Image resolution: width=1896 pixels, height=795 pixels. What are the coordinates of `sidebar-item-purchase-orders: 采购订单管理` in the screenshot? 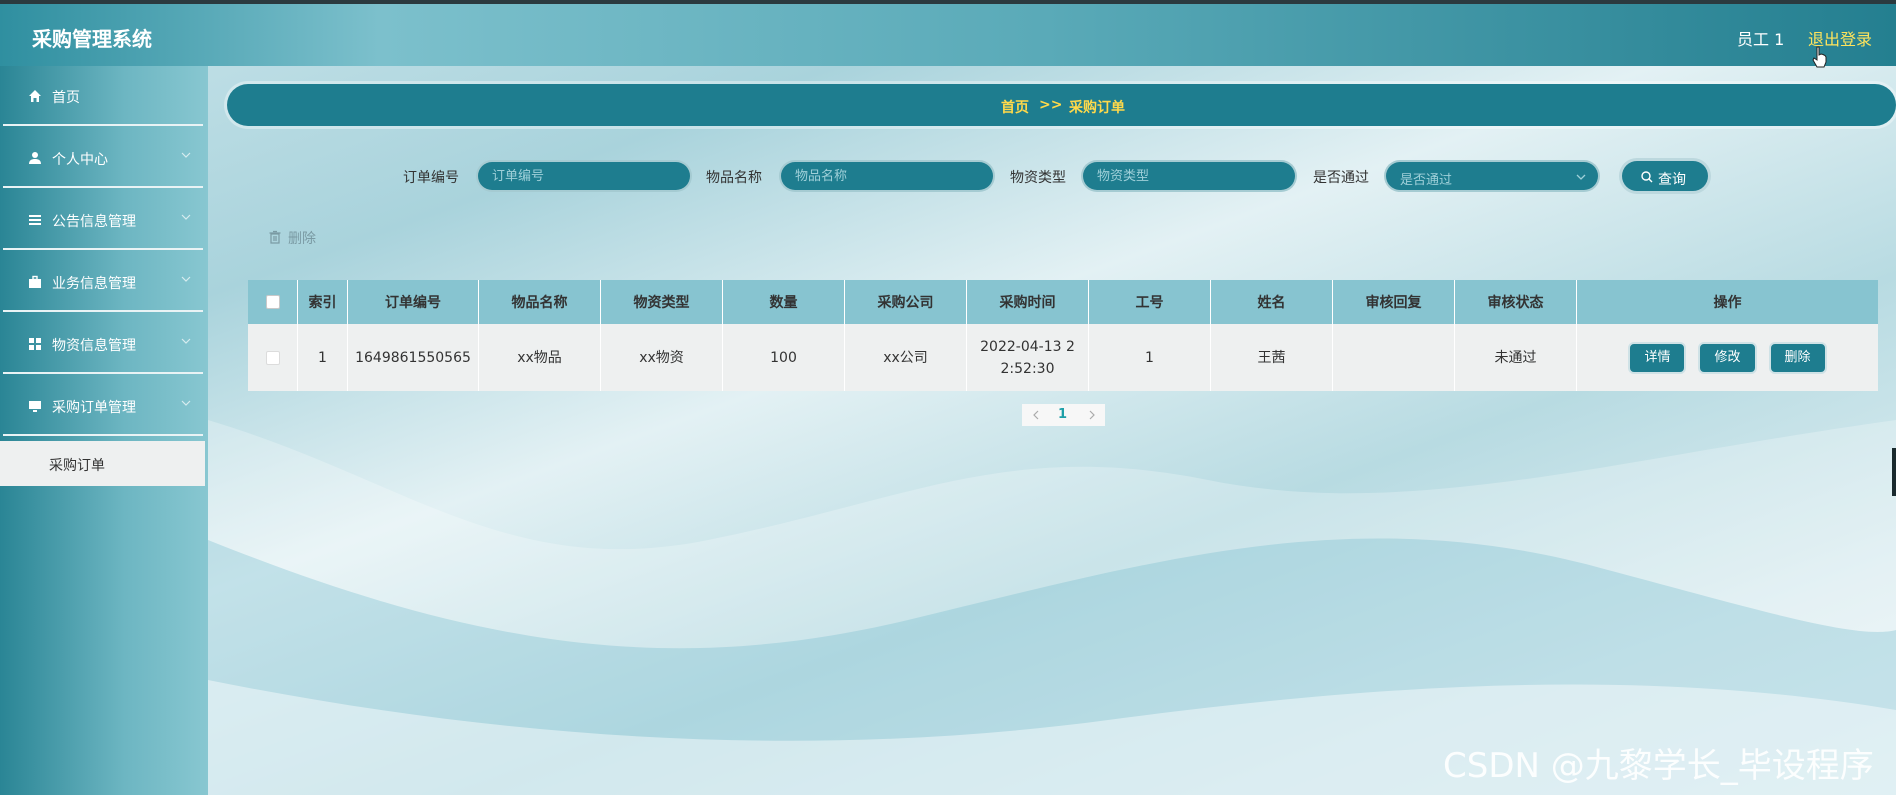 It's located at (103, 406).